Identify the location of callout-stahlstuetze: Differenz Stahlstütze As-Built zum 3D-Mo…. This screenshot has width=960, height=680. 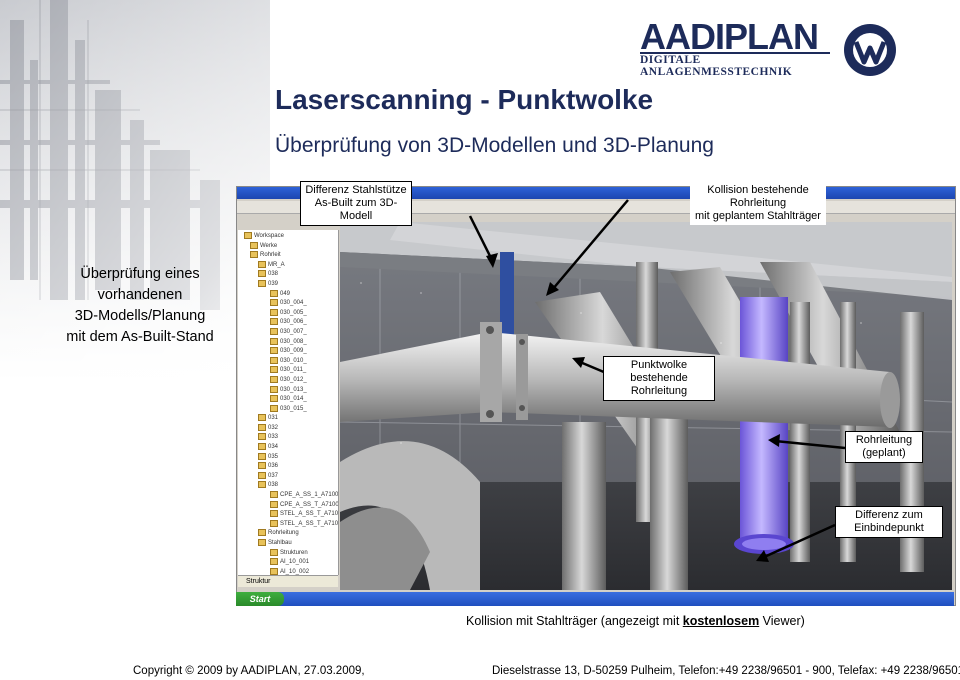
(356, 203).